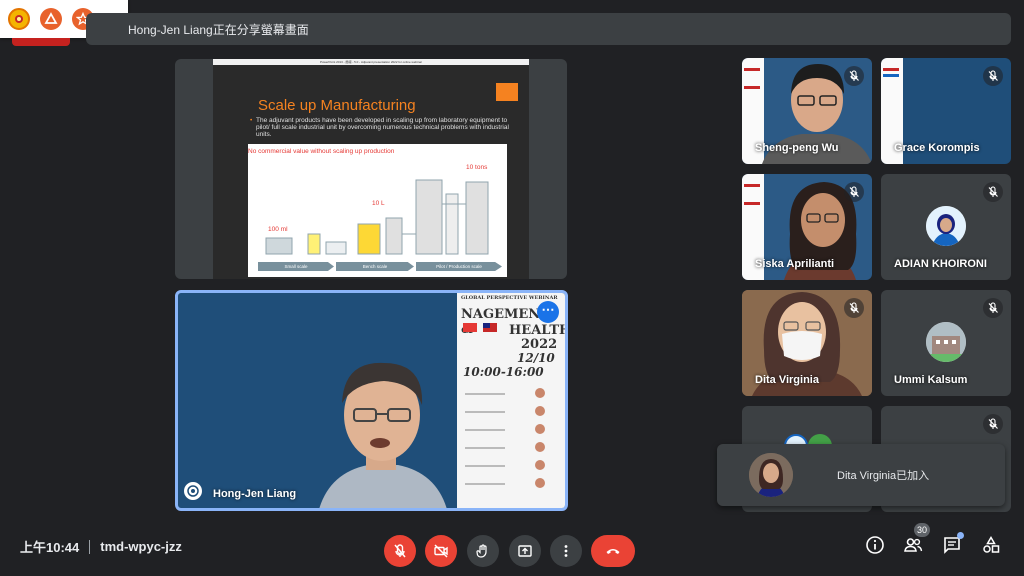 This screenshot has height=576, width=1024. I want to click on meeting-code: tmd-wpyc-jzz, so click(141, 546).